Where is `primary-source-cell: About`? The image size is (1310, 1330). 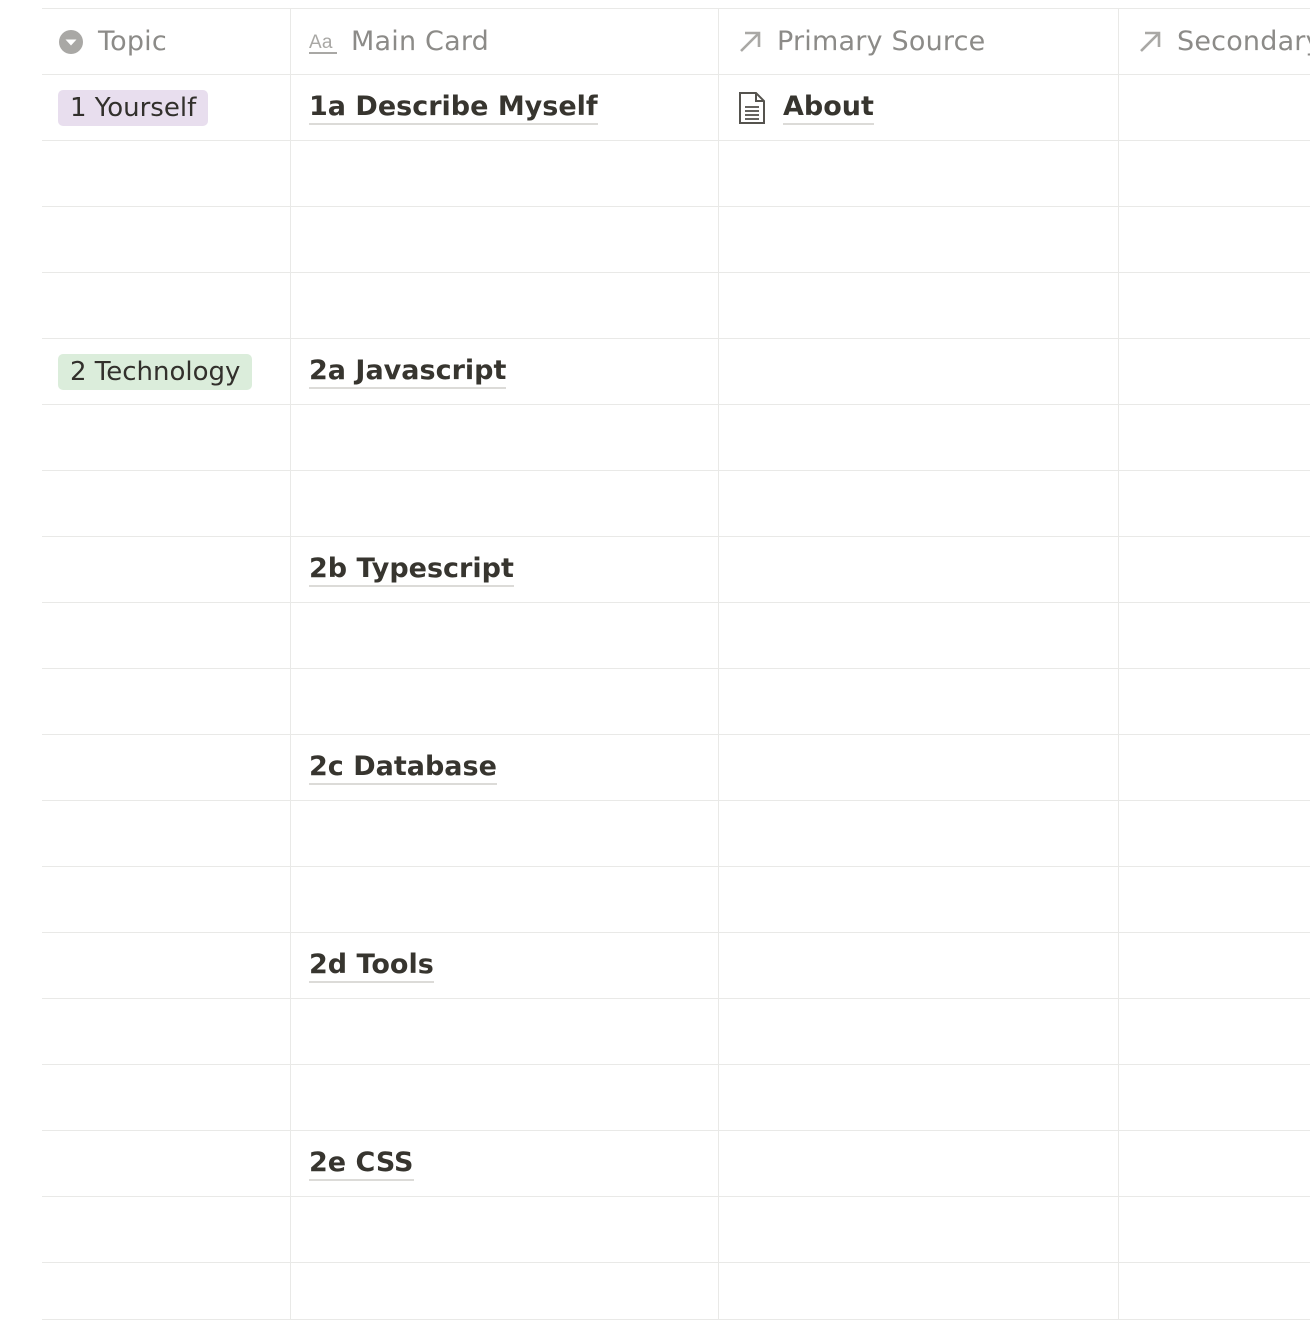
primary-source-cell: About is located at coordinates (919, 107).